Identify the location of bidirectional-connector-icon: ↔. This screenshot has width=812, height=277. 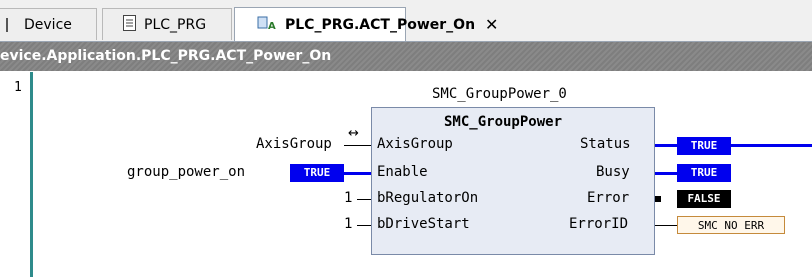
(353, 133).